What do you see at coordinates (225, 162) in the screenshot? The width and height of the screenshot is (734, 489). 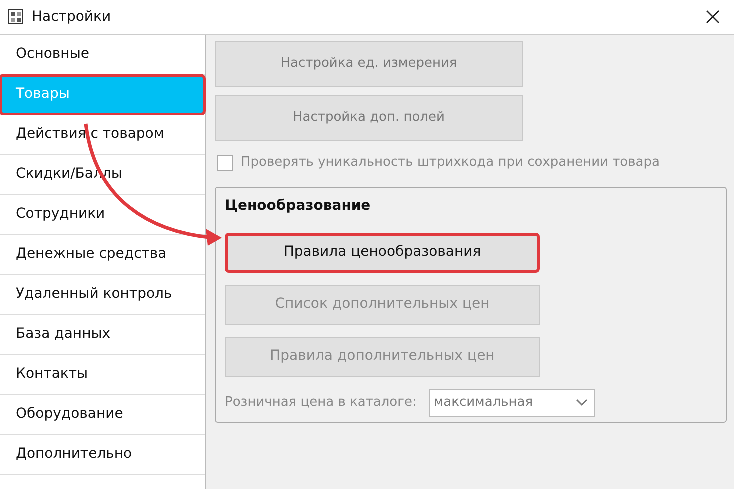 I see `checkbox` at bounding box center [225, 162].